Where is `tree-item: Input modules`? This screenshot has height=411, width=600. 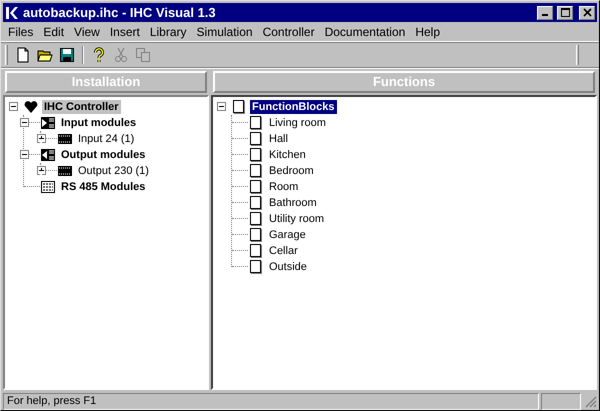 tree-item: Input modules is located at coordinates (98, 123).